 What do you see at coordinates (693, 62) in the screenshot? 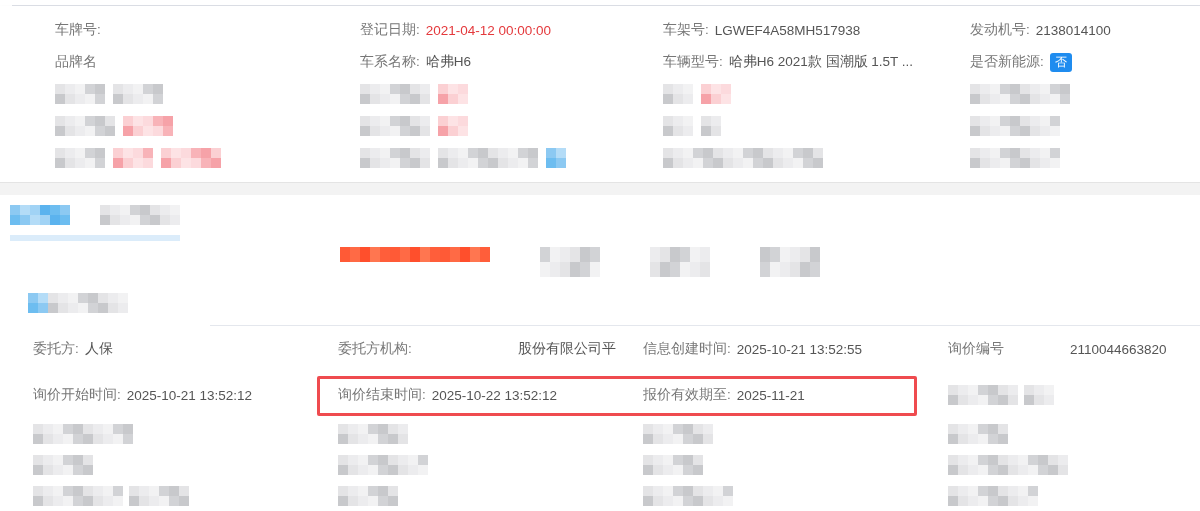
I see `field-label: 车辆型号:` at bounding box center [693, 62].